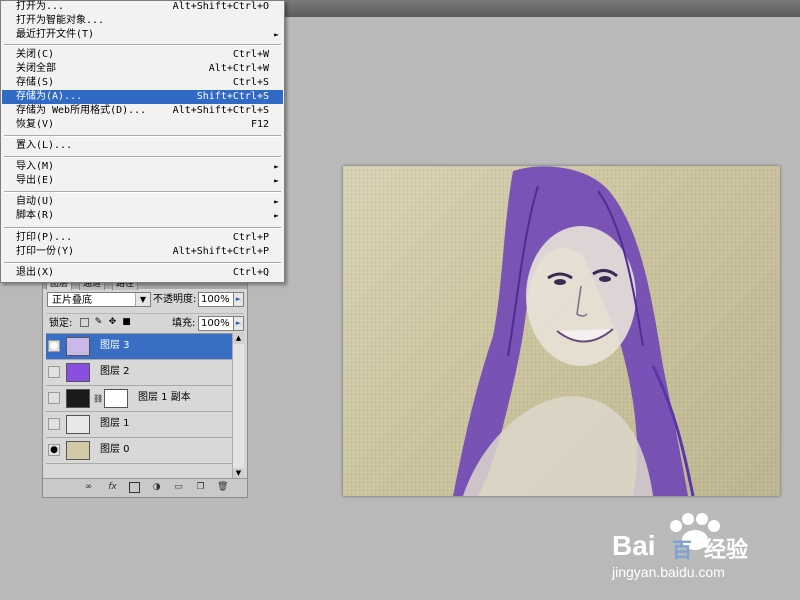  What do you see at coordinates (61, 323) in the screenshot?
I see `lock-label: 锁定:` at bounding box center [61, 323].